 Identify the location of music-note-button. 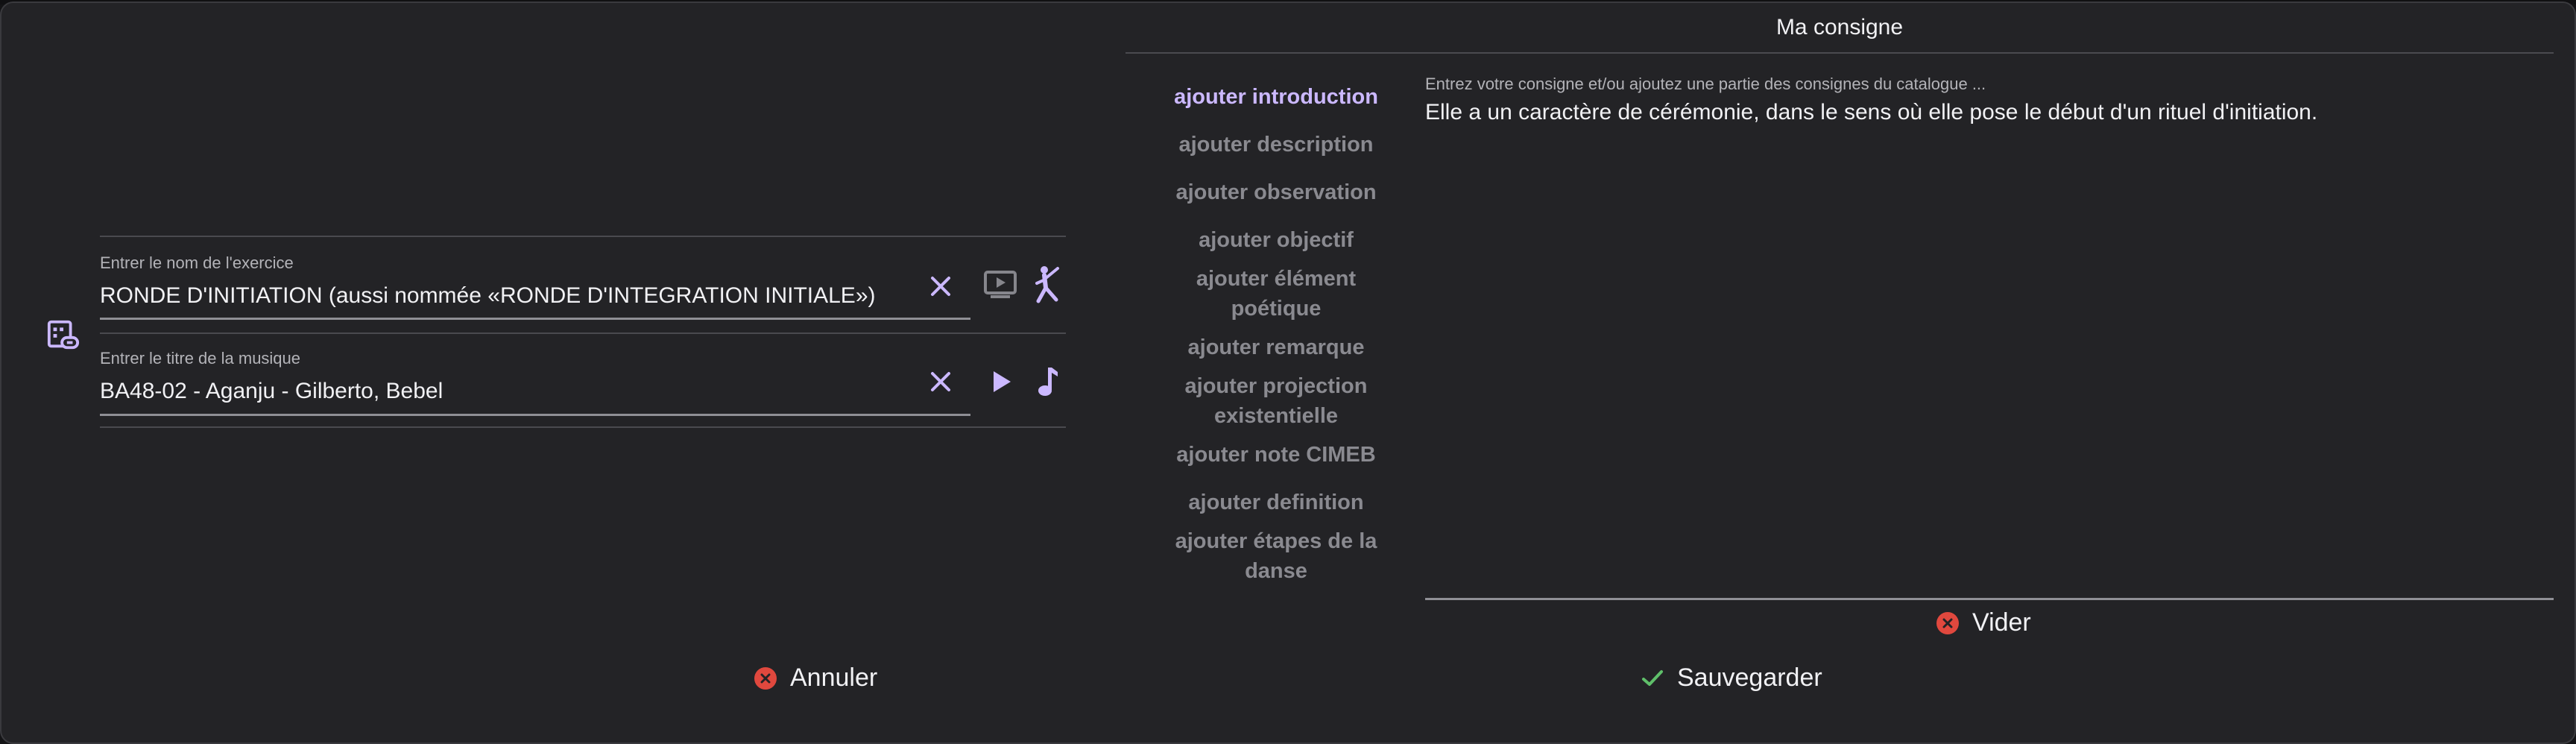
(1048, 382).